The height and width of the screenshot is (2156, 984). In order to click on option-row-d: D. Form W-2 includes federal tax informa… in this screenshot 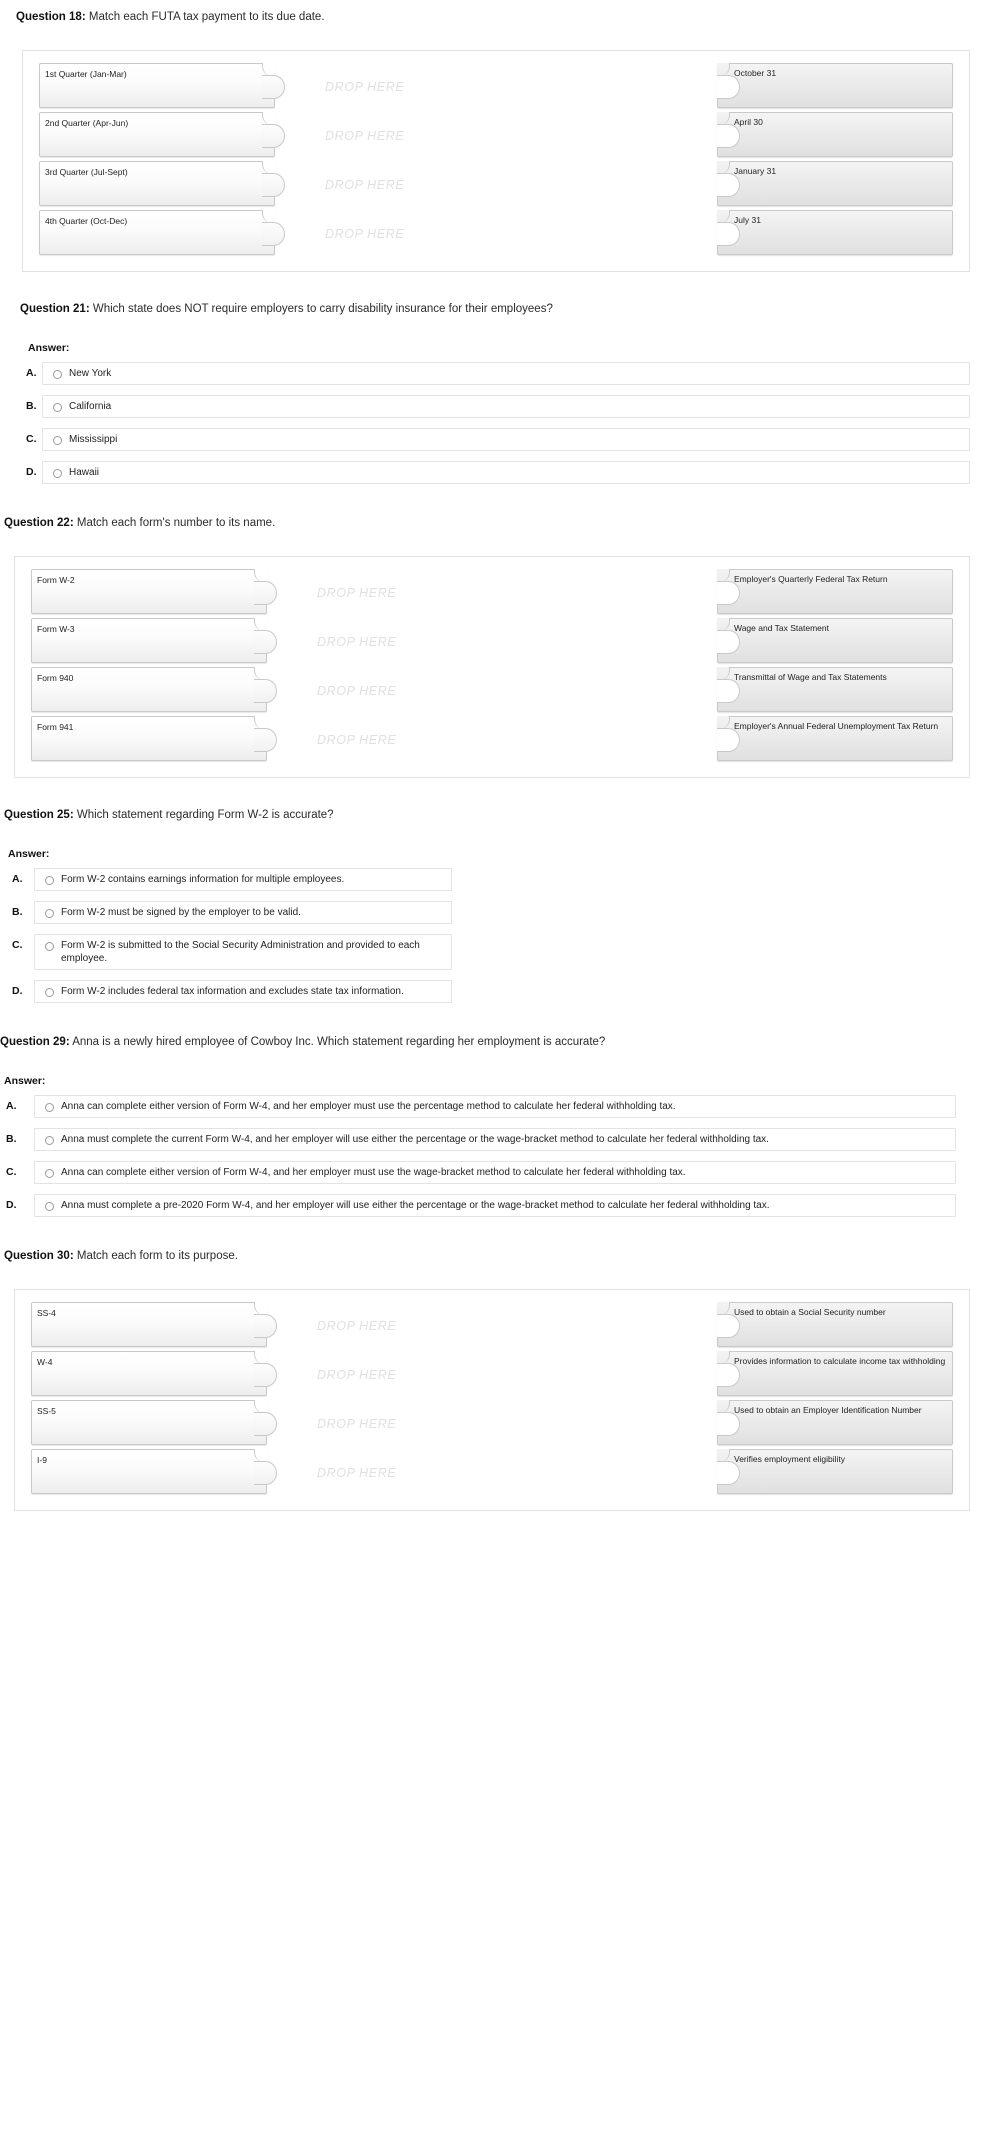, I will do `click(492, 991)`.